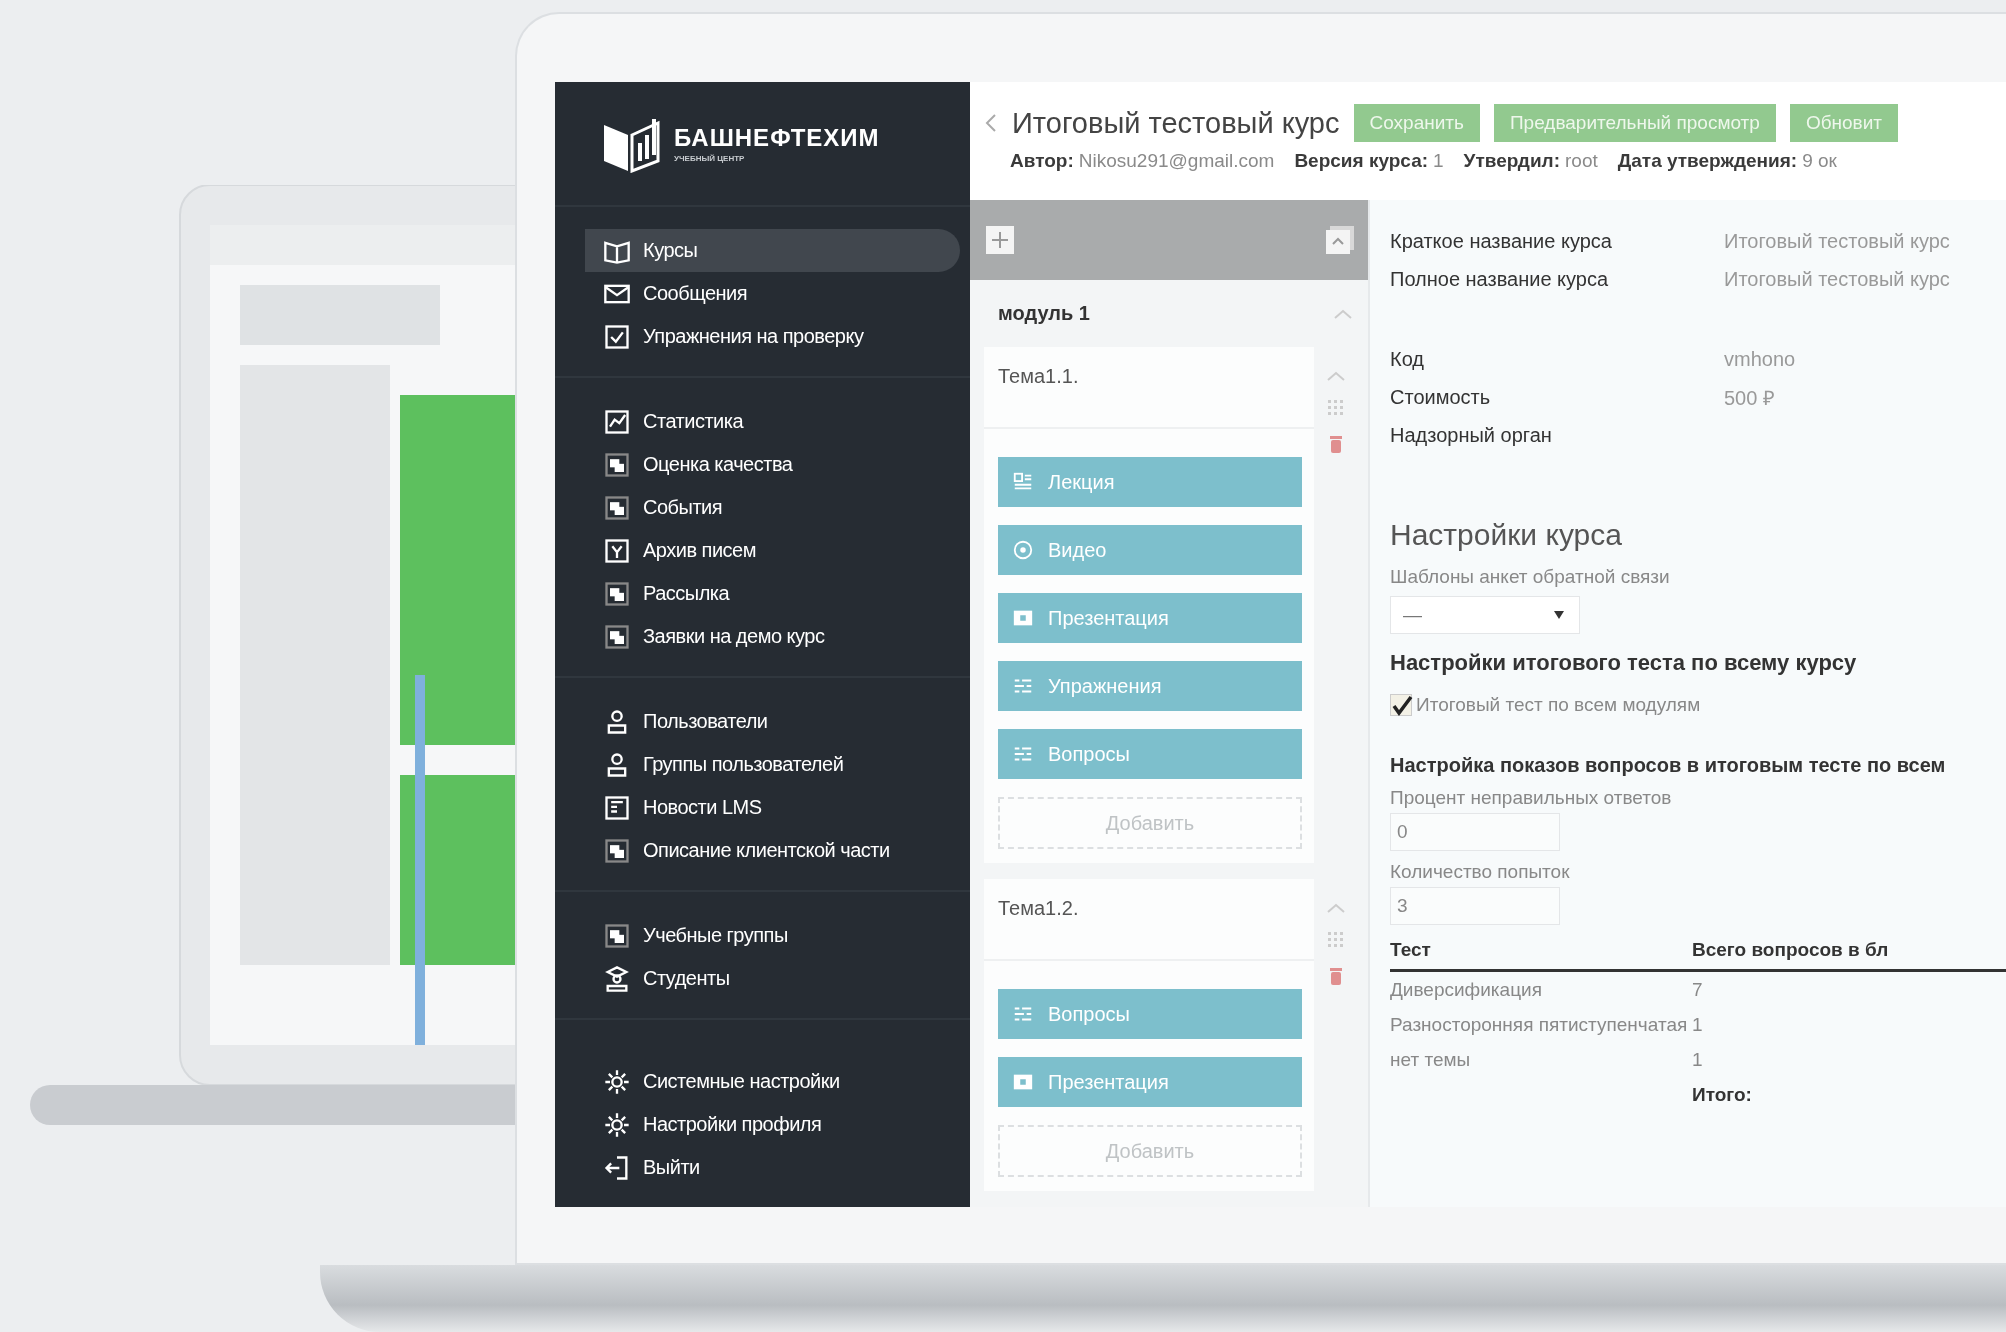 The image size is (2006, 1332). Describe the element at coordinates (772, 1167) in the screenshot. I see `menu-item: Выйти` at that location.